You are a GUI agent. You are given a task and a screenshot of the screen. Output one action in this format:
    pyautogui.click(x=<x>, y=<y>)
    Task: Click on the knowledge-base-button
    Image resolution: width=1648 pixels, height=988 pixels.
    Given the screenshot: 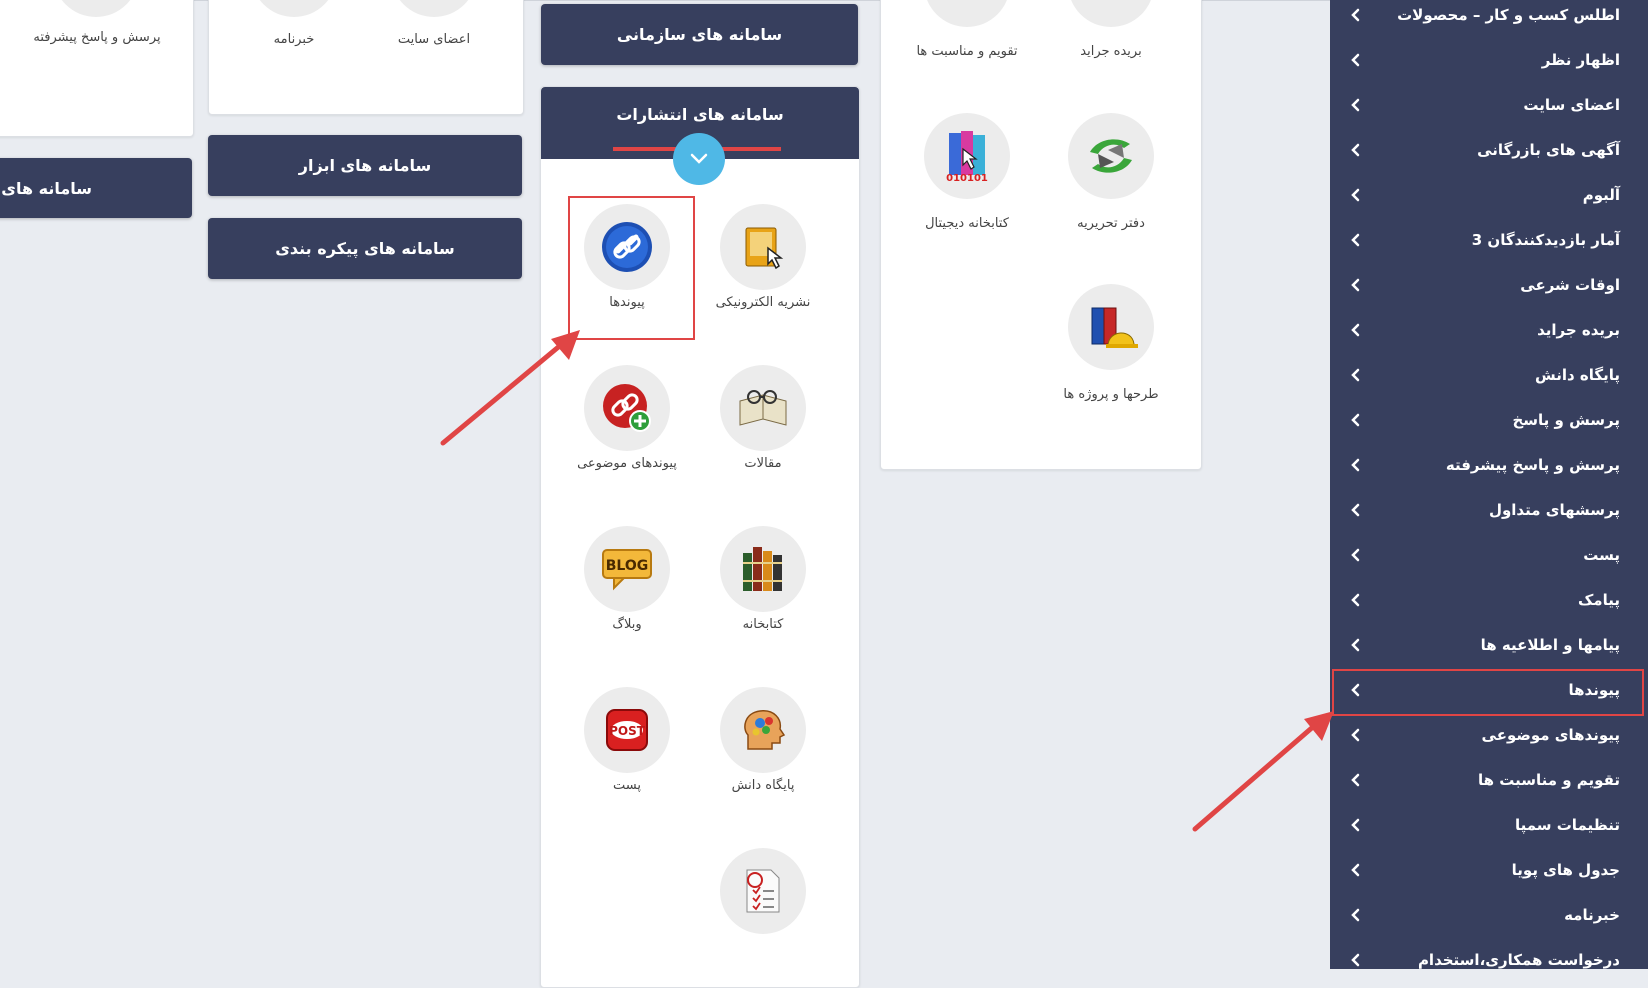 What is the action you would take?
    pyautogui.click(x=763, y=730)
    